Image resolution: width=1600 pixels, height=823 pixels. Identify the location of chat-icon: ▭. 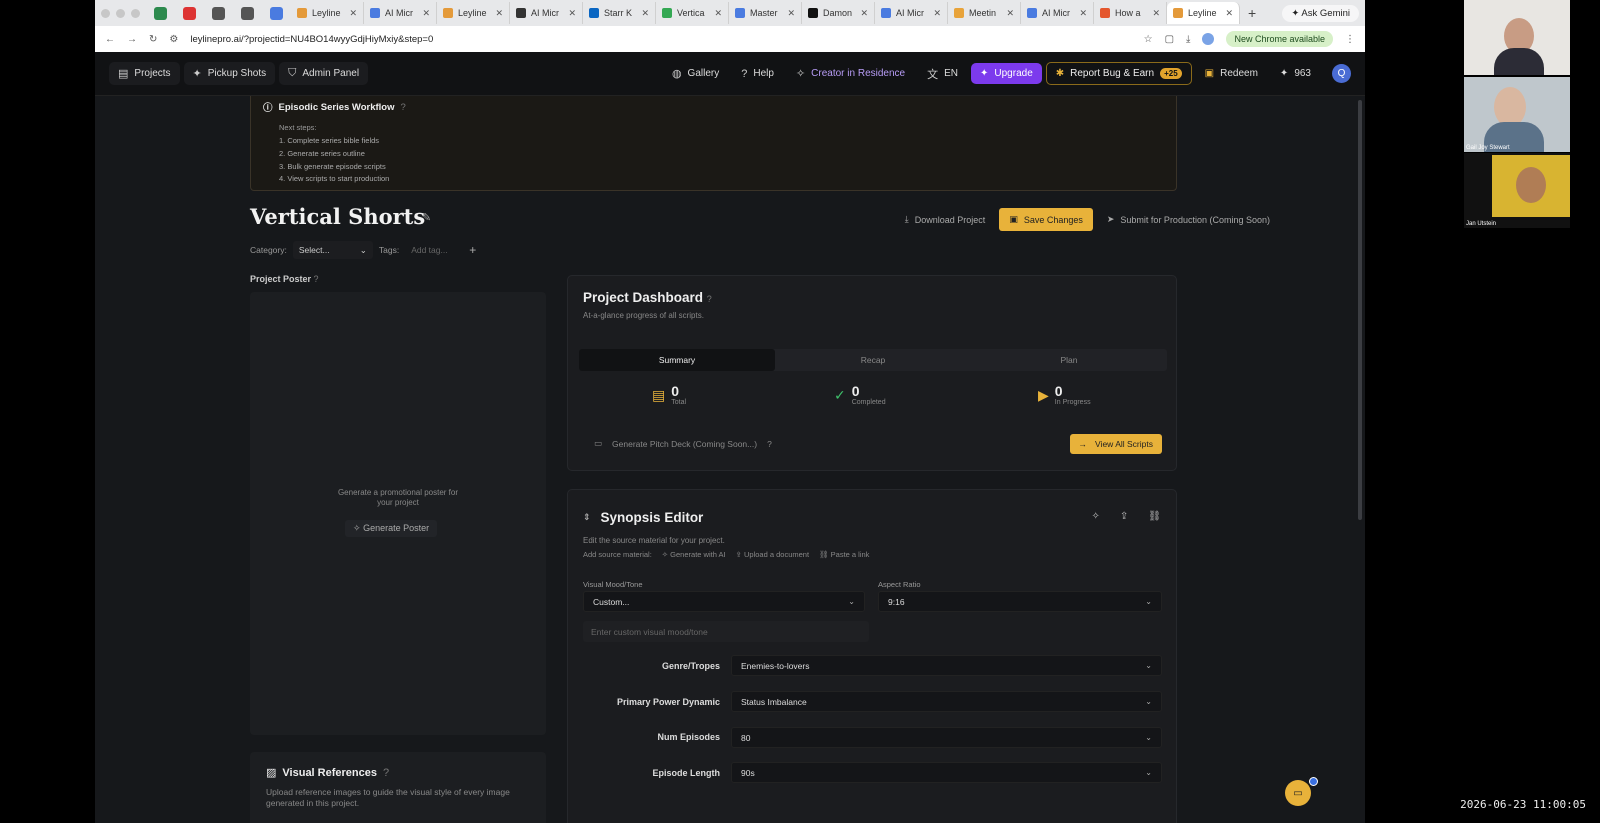
(1298, 793).